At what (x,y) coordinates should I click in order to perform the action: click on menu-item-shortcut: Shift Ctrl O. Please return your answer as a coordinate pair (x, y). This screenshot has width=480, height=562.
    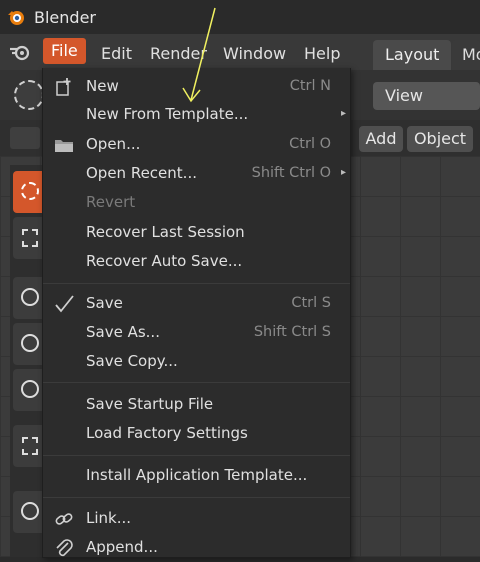
    Looking at the image, I should click on (291, 173).